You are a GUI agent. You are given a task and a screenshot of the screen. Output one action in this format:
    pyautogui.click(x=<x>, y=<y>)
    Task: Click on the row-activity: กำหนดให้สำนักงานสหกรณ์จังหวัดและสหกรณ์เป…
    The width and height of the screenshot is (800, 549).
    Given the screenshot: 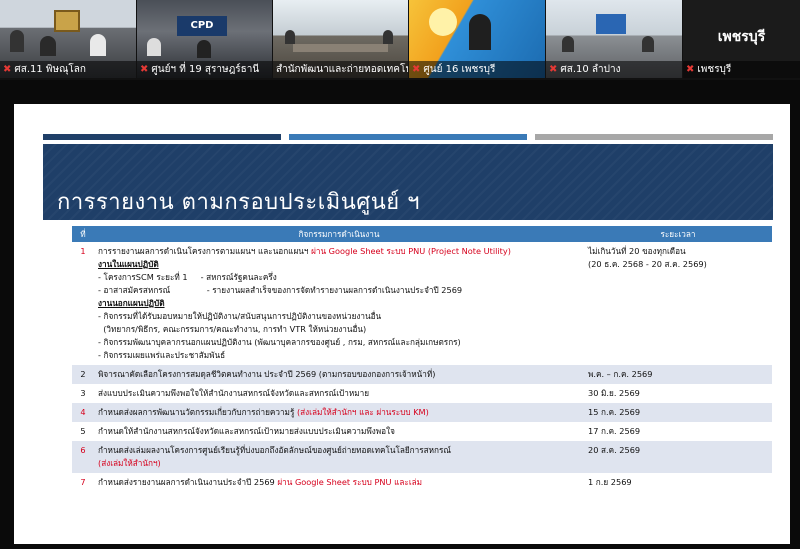 What is the action you would take?
    pyautogui.click(x=339, y=431)
    